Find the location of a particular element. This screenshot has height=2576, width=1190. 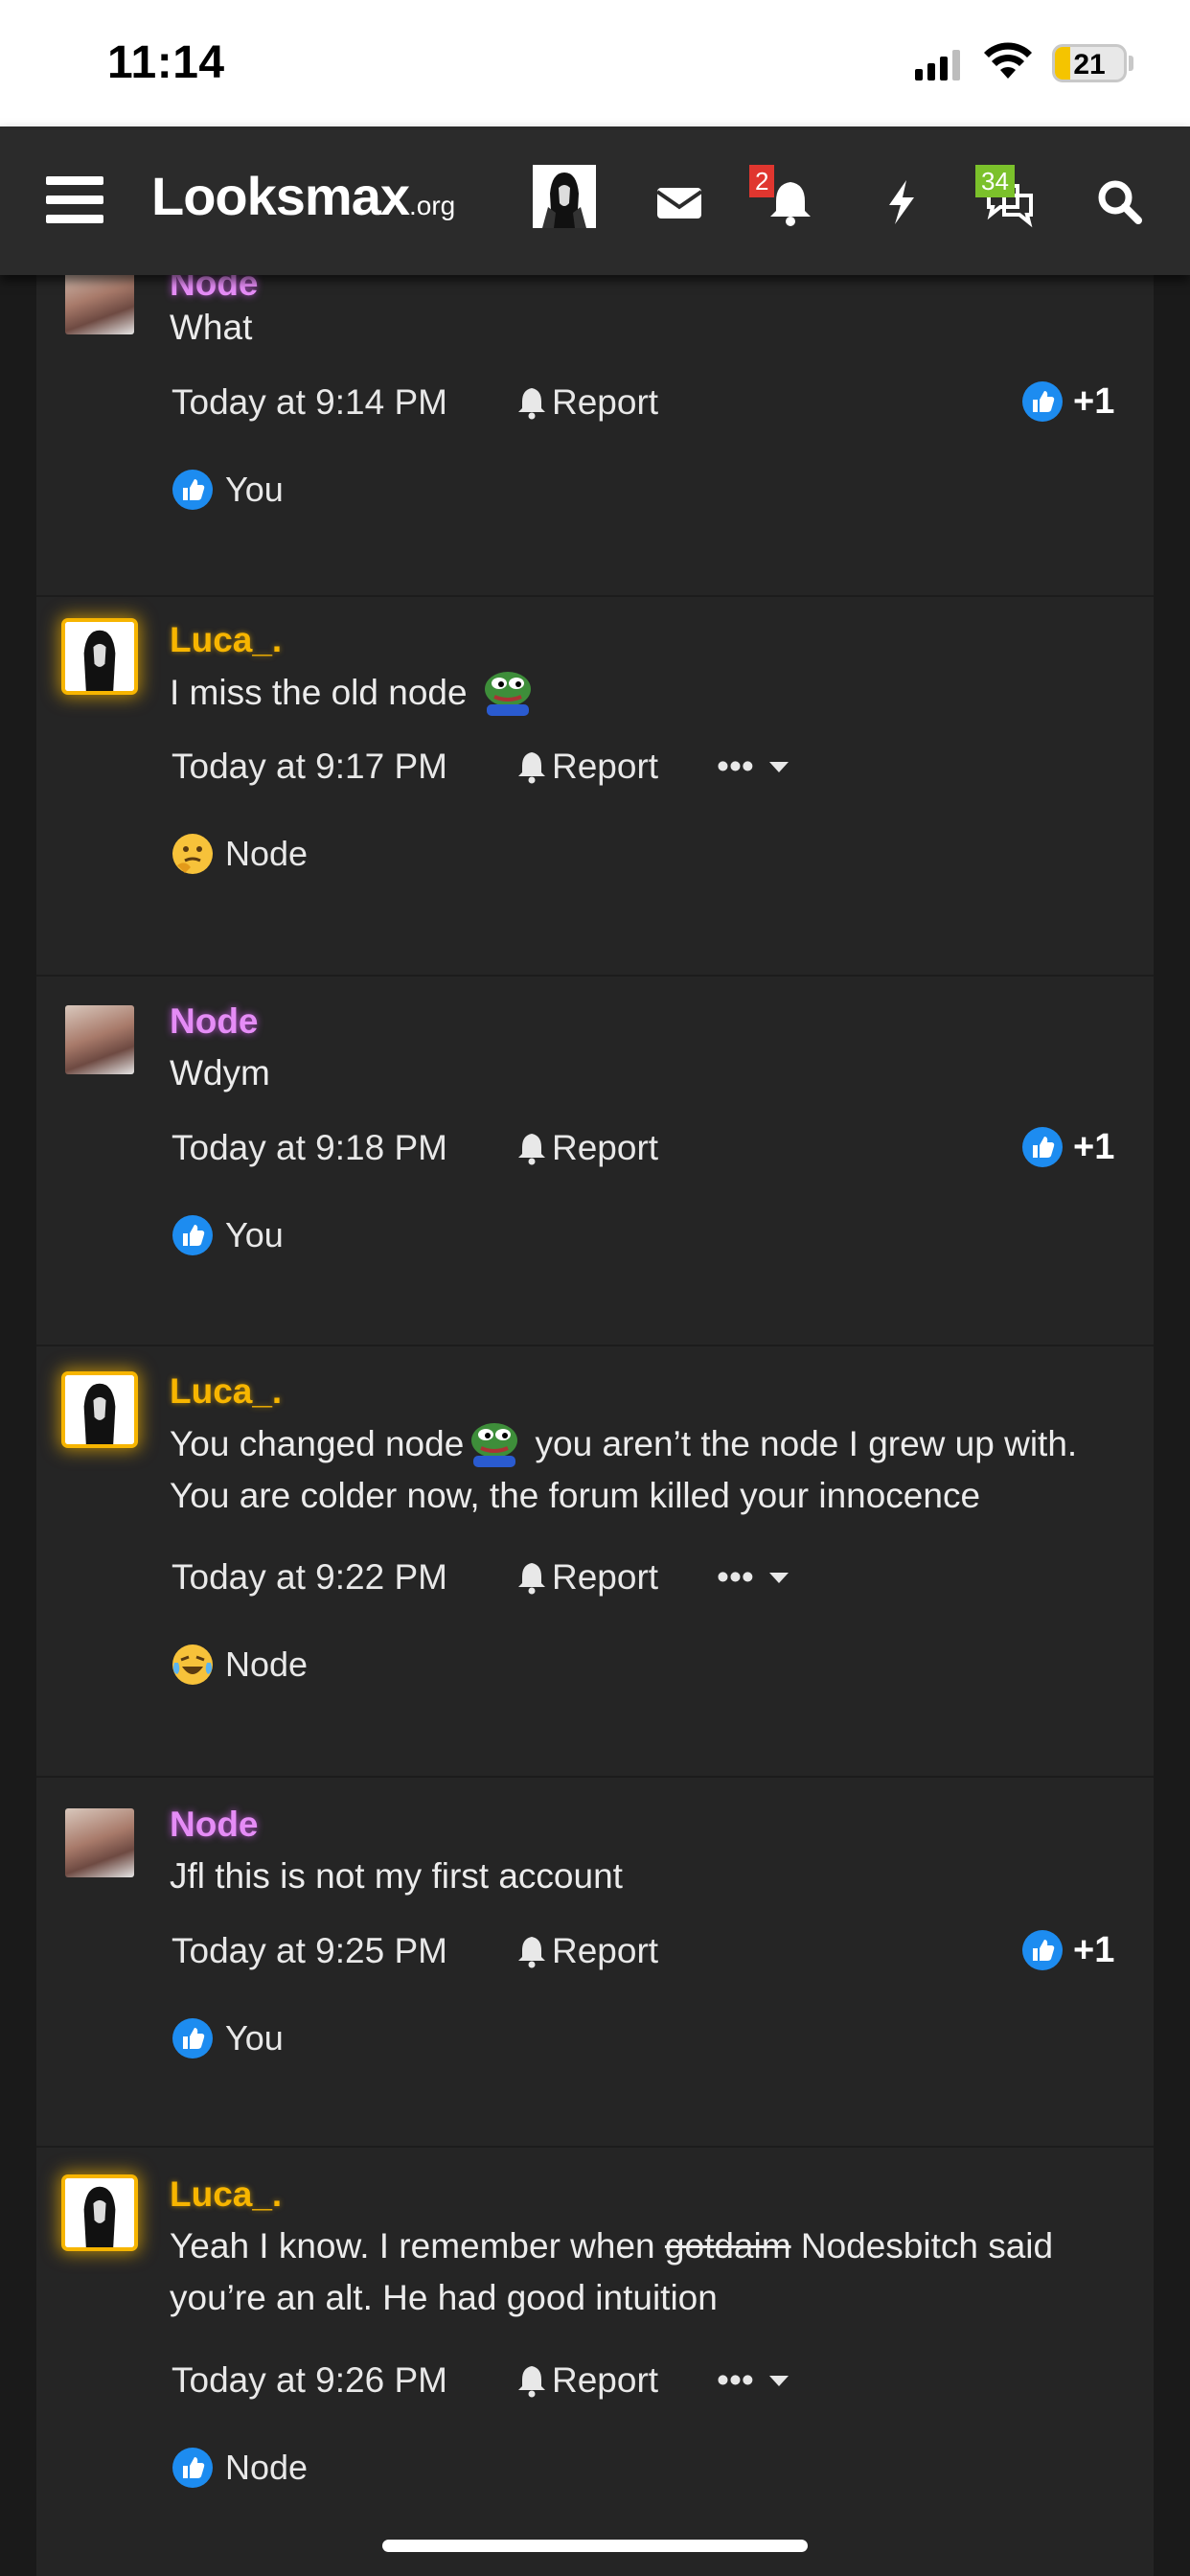

message-text-a: You changed node is located at coordinates (318, 1443).